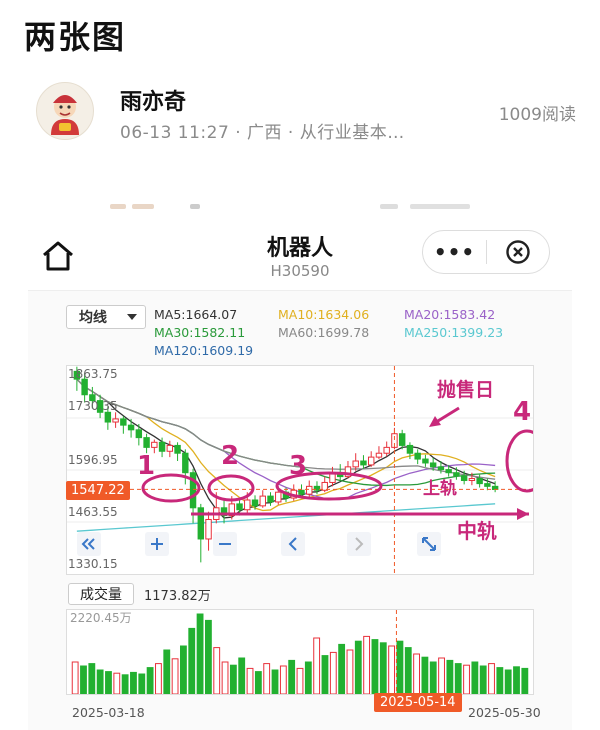 This screenshot has width=600, height=730. Describe the element at coordinates (93, 318) in the screenshot. I see `ma-select-label: 均线` at that location.